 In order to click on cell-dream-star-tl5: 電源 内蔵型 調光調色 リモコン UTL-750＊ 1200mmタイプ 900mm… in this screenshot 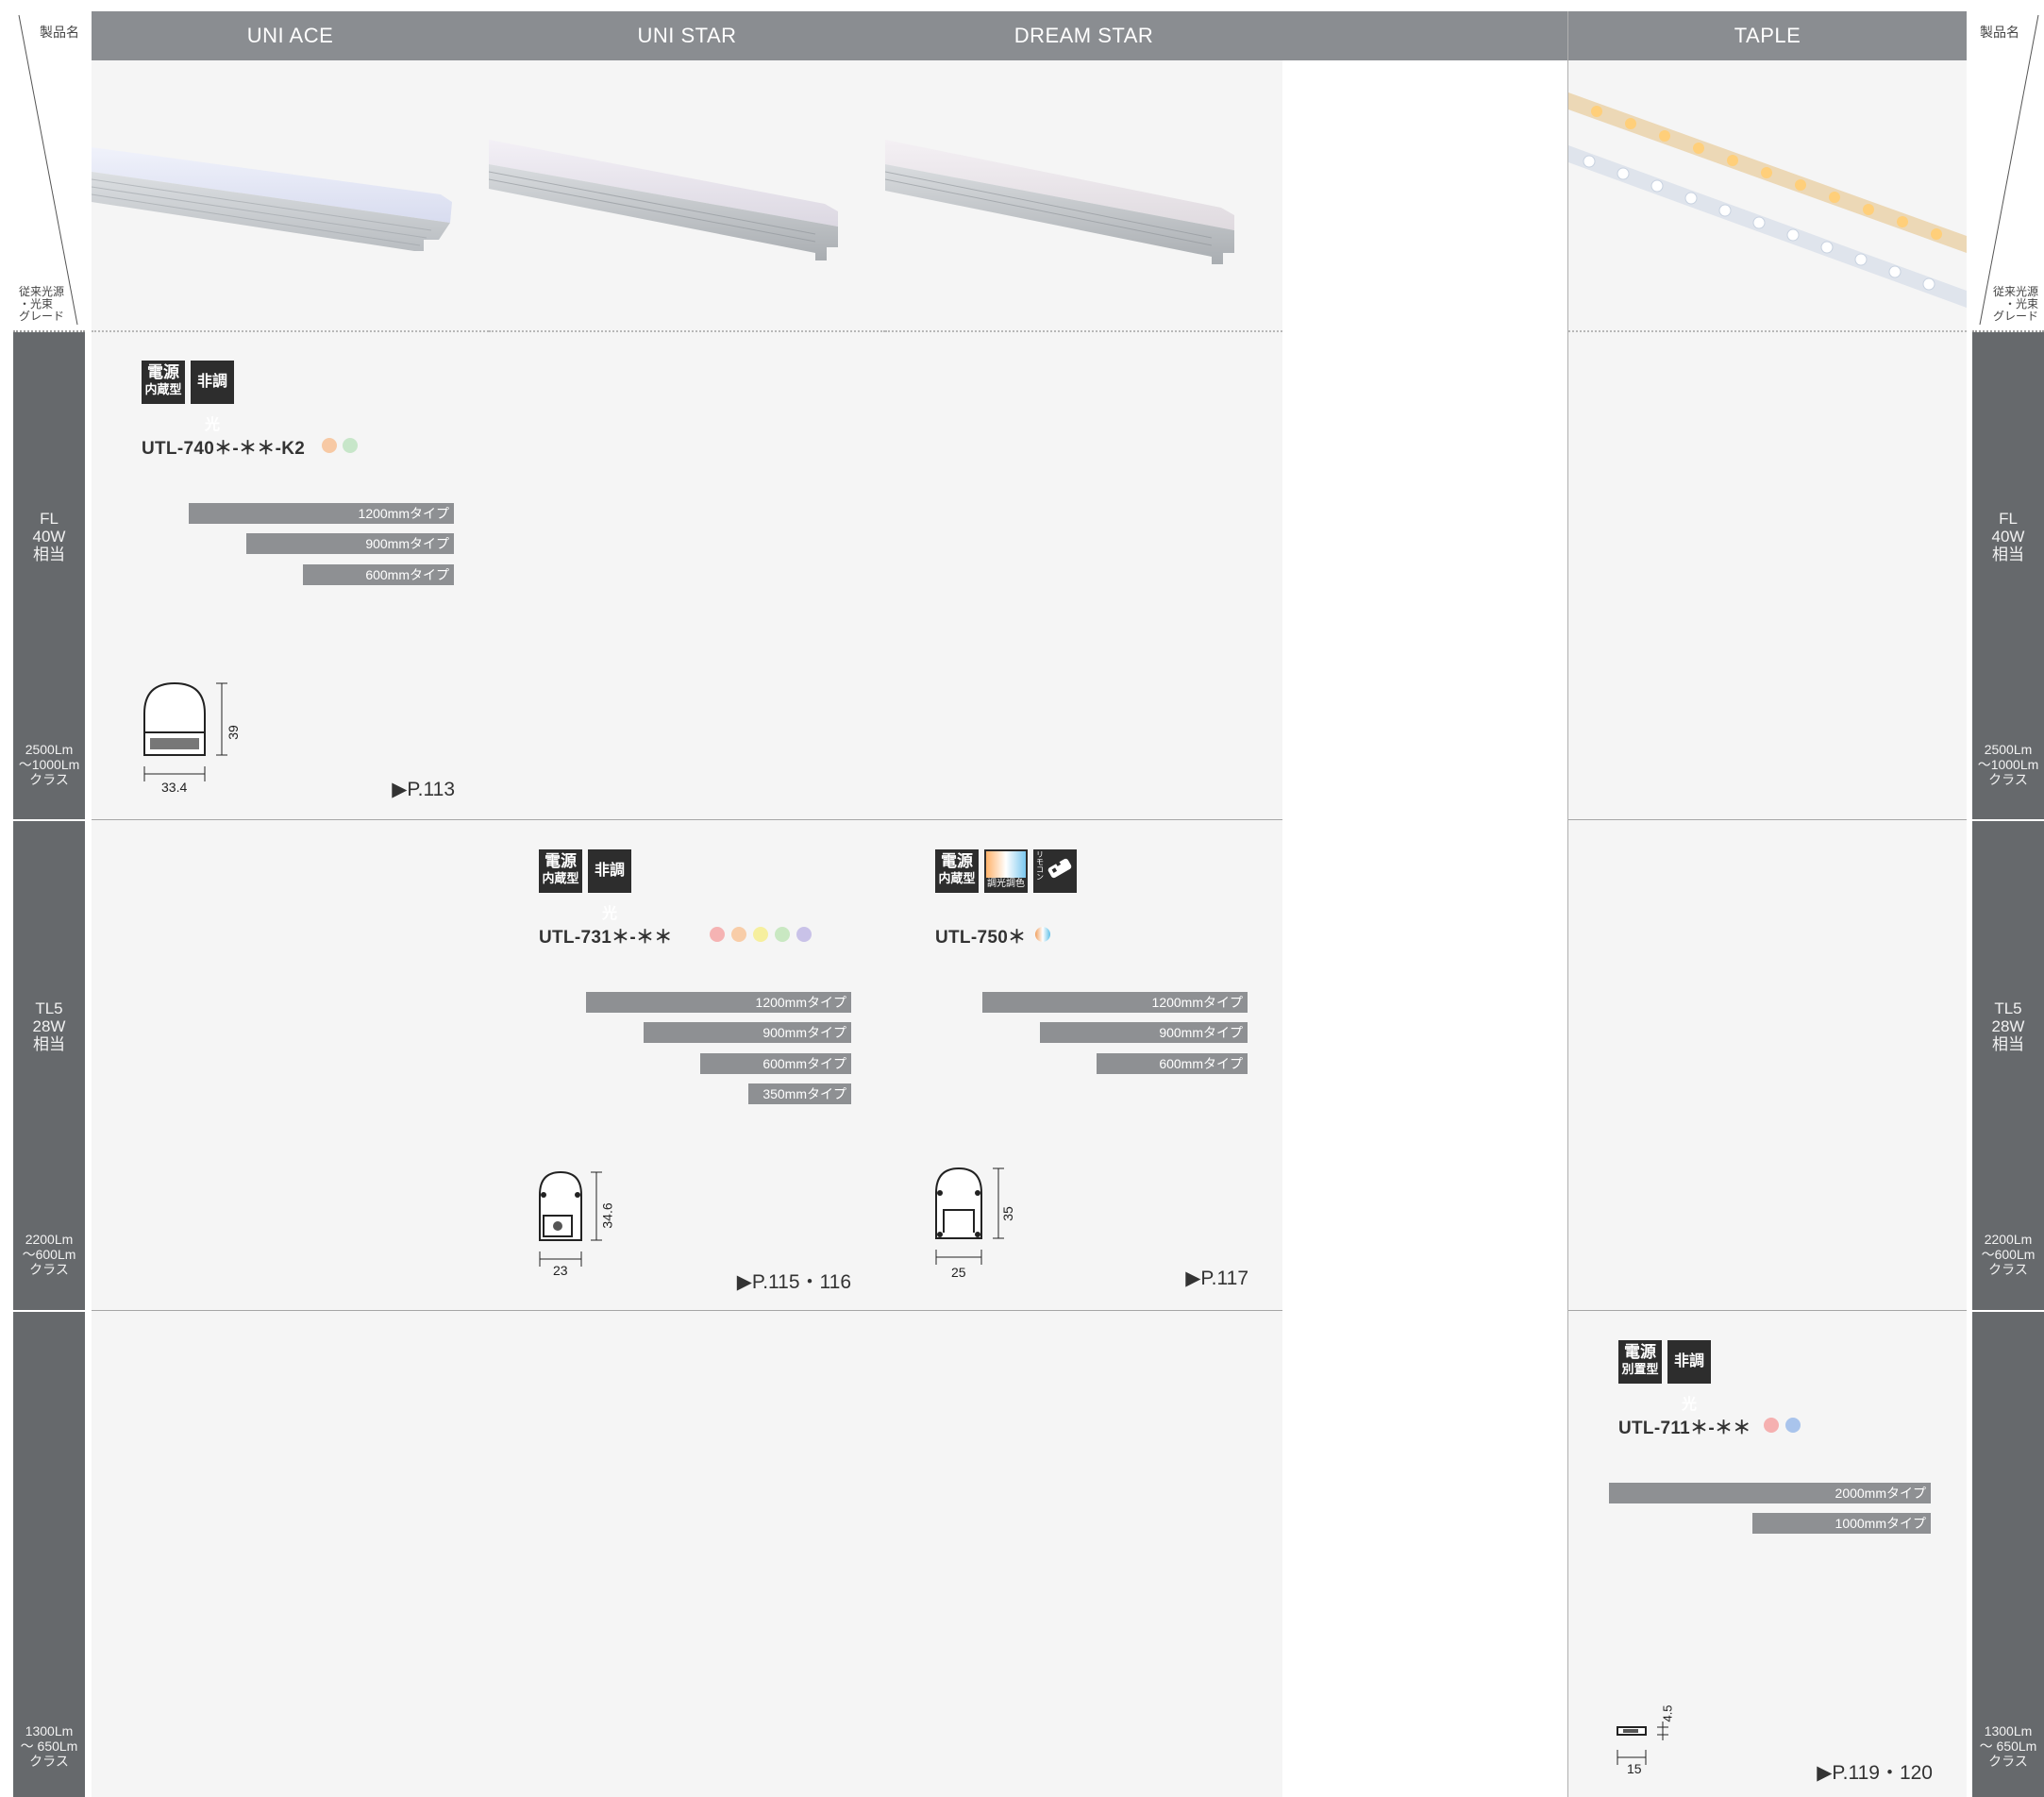, I will do `click(1083, 1064)`.